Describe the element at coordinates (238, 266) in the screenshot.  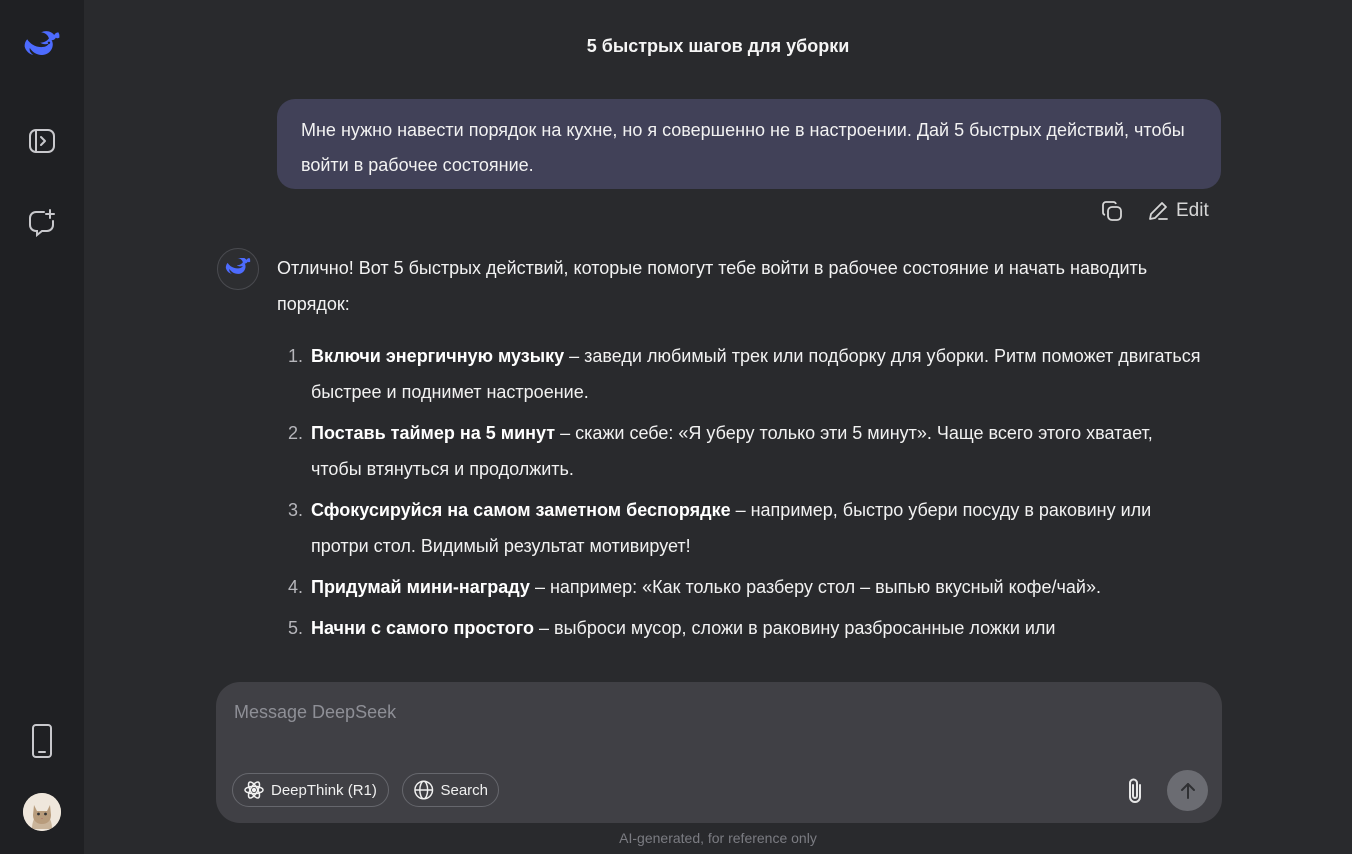
I see `deepseek-whale-icon` at that location.